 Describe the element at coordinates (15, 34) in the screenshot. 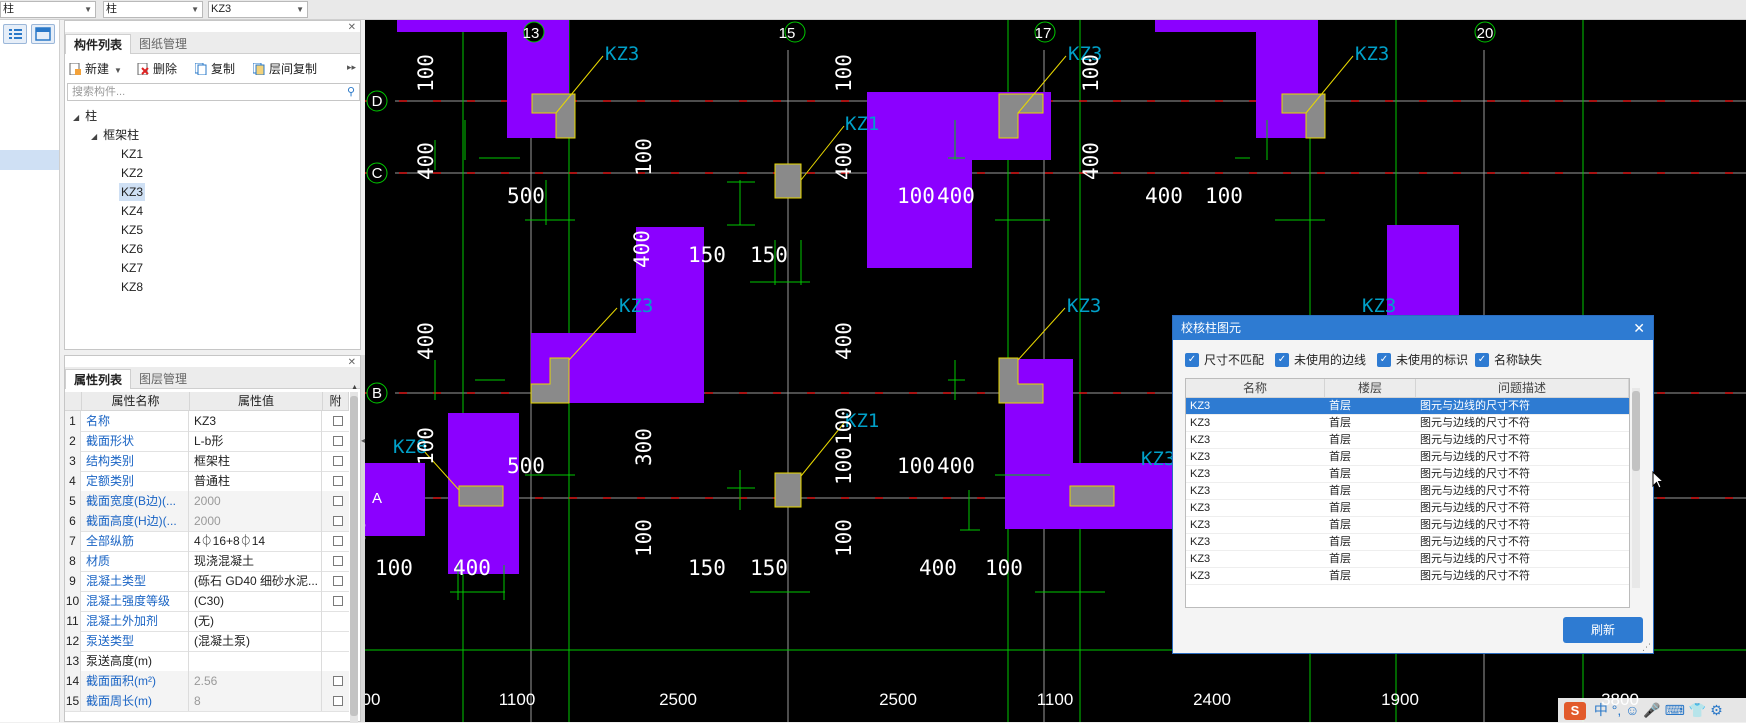

I see `list-view-icon` at that location.